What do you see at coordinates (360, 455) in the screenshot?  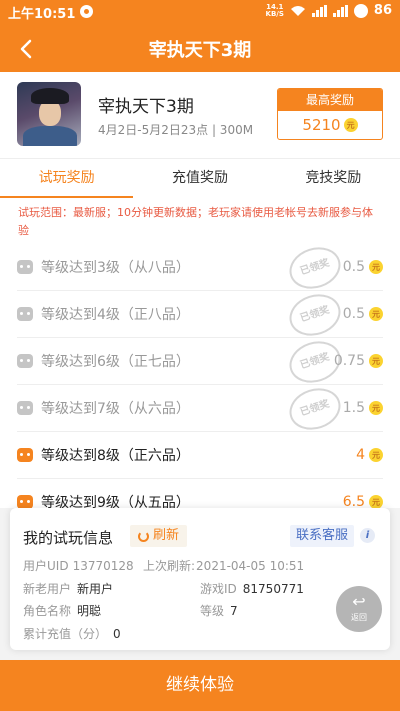 I see `task-reward: 4` at bounding box center [360, 455].